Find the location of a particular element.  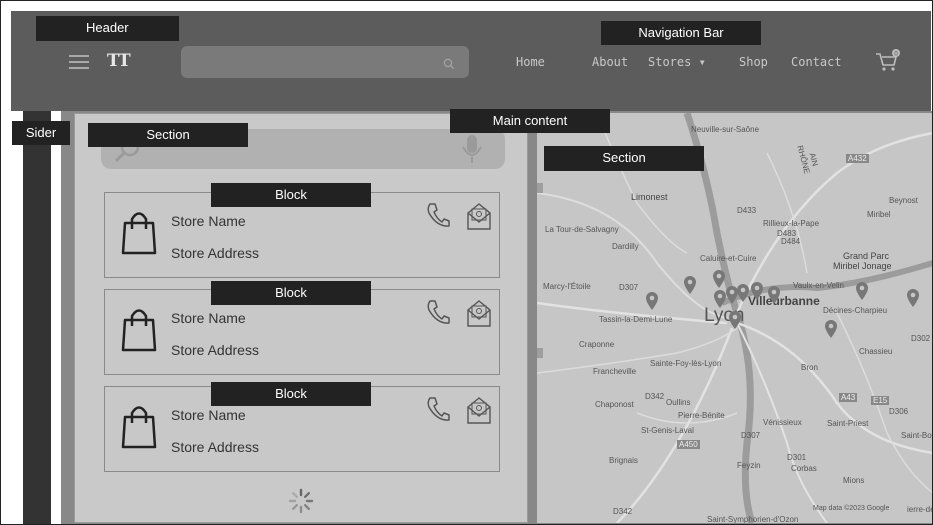

map-label: St-Genis-Laval is located at coordinates (667, 430).